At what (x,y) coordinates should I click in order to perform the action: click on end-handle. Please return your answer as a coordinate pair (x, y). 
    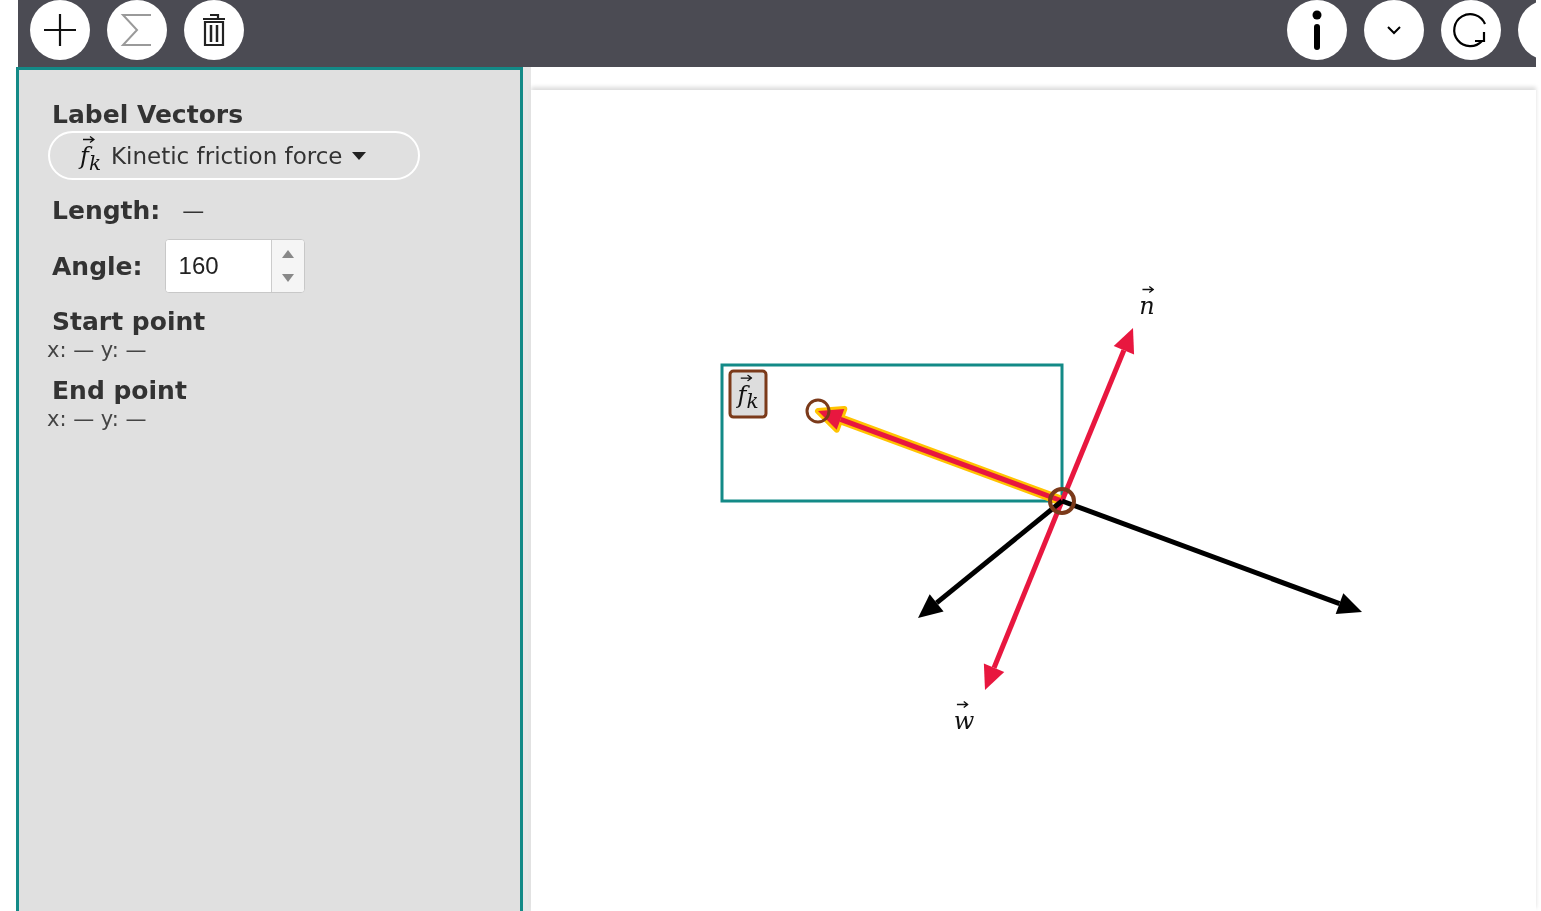
    Looking at the image, I should click on (818, 411).